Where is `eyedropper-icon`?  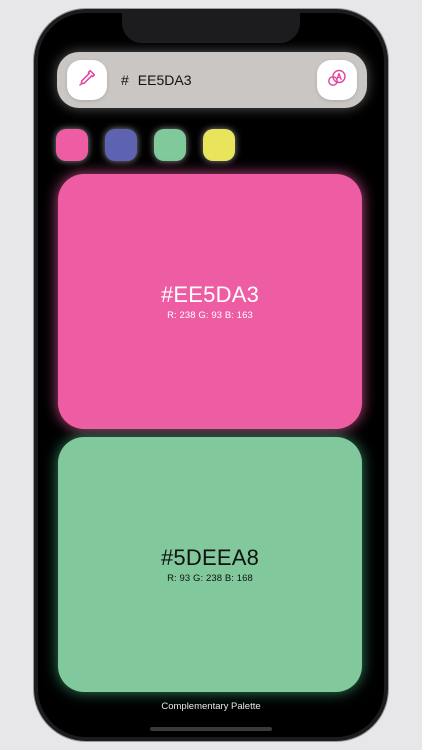 eyedropper-icon is located at coordinates (87, 80).